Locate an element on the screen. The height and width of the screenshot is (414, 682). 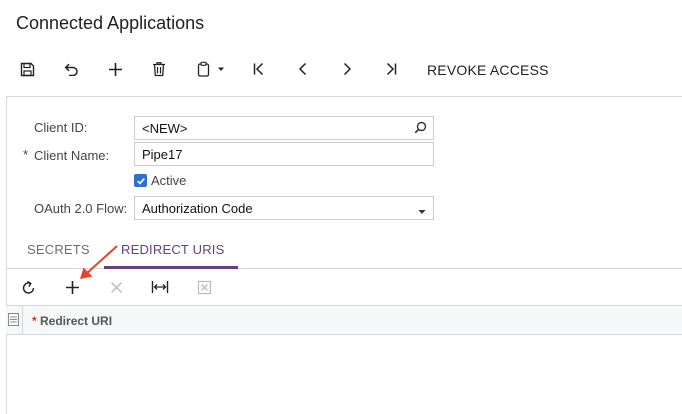
oauth-flow-select: Authorization Code is located at coordinates (284, 208).